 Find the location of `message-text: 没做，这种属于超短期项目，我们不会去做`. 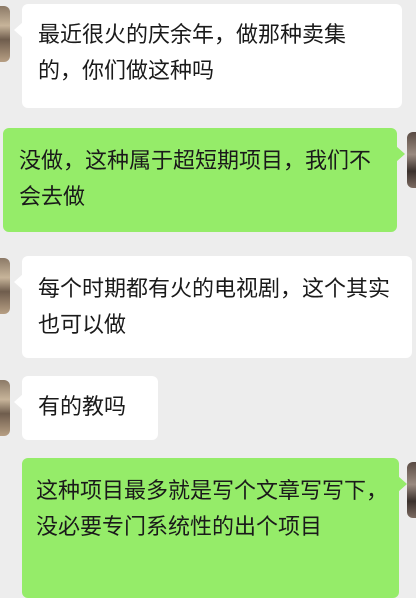

message-text: 没做，这种属于超短期项目，我们不会去做 is located at coordinates (195, 179).